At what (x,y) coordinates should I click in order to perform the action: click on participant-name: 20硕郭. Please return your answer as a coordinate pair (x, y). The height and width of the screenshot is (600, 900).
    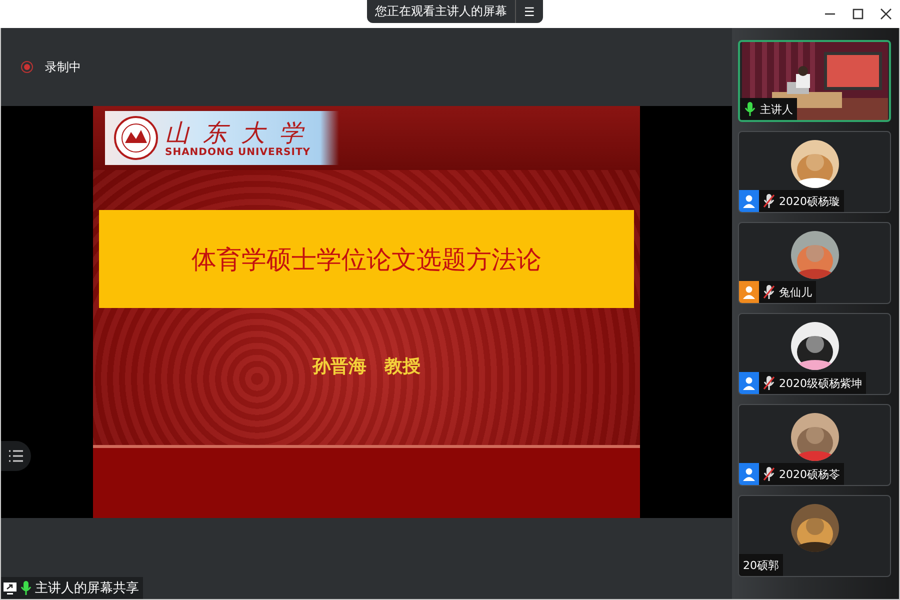
    Looking at the image, I should click on (761, 565).